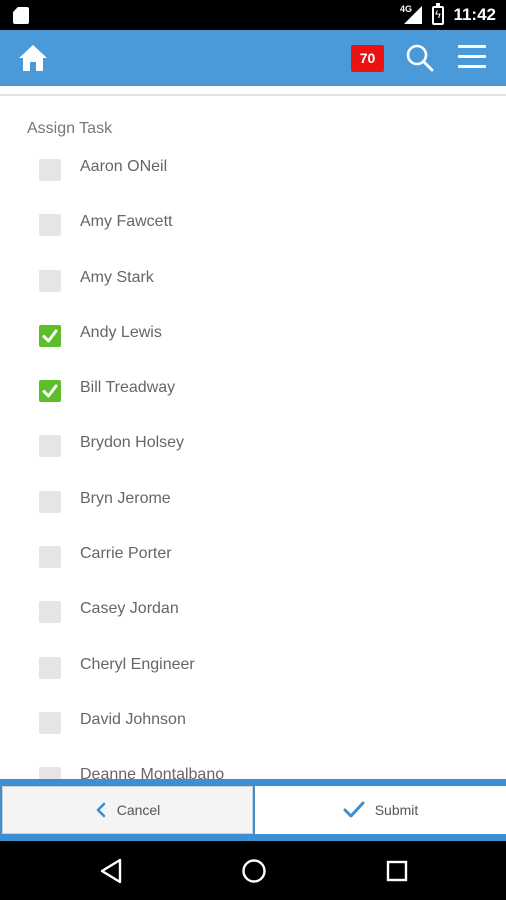 Image resolution: width=506 pixels, height=900 pixels. I want to click on assignee-name: Amy Stark, so click(117, 277).